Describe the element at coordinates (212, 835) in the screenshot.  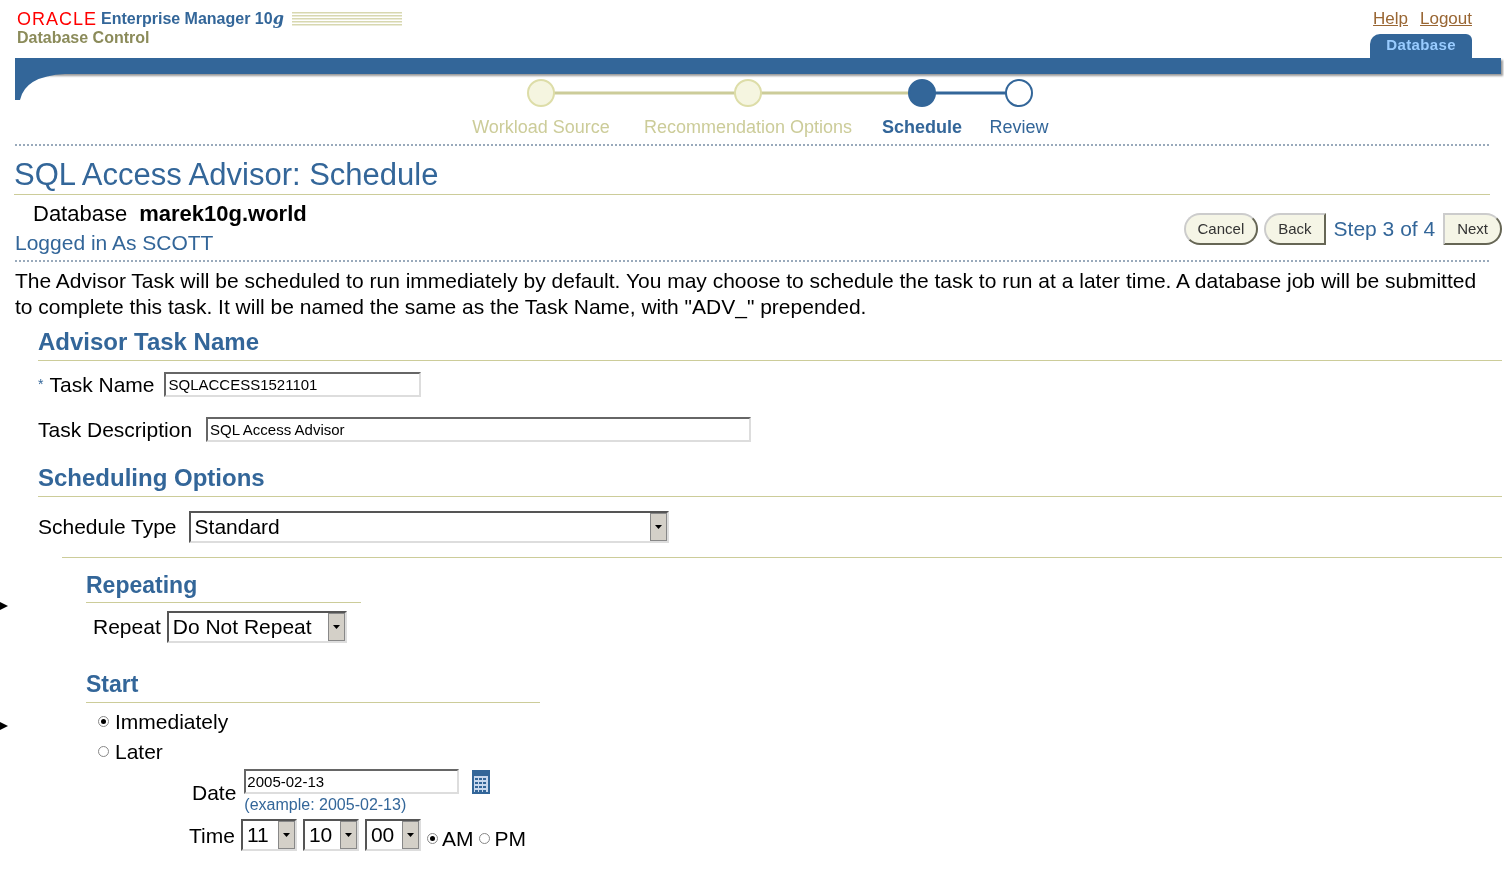
I see `field-label: Time` at that location.